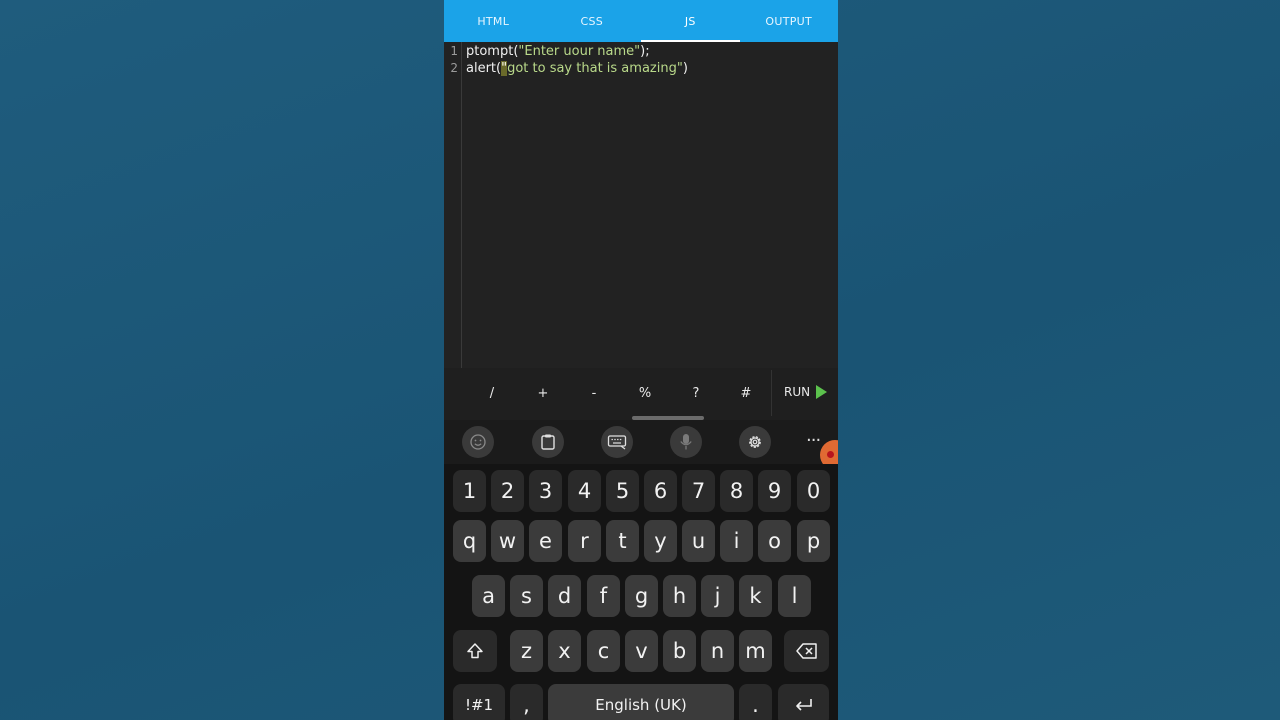  What do you see at coordinates (479, 702) in the screenshot?
I see `symbols-key: !#1` at bounding box center [479, 702].